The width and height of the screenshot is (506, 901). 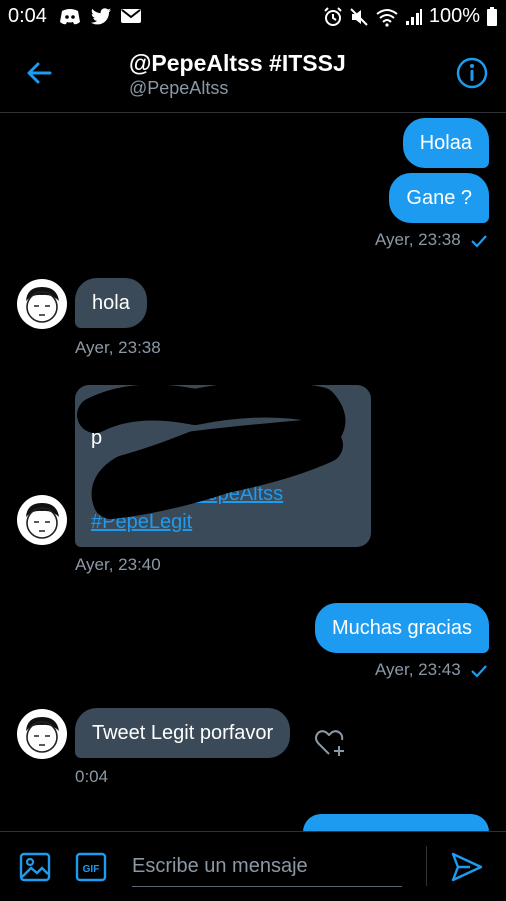 I want to click on system-status: 100%, so click(x=410, y=16).